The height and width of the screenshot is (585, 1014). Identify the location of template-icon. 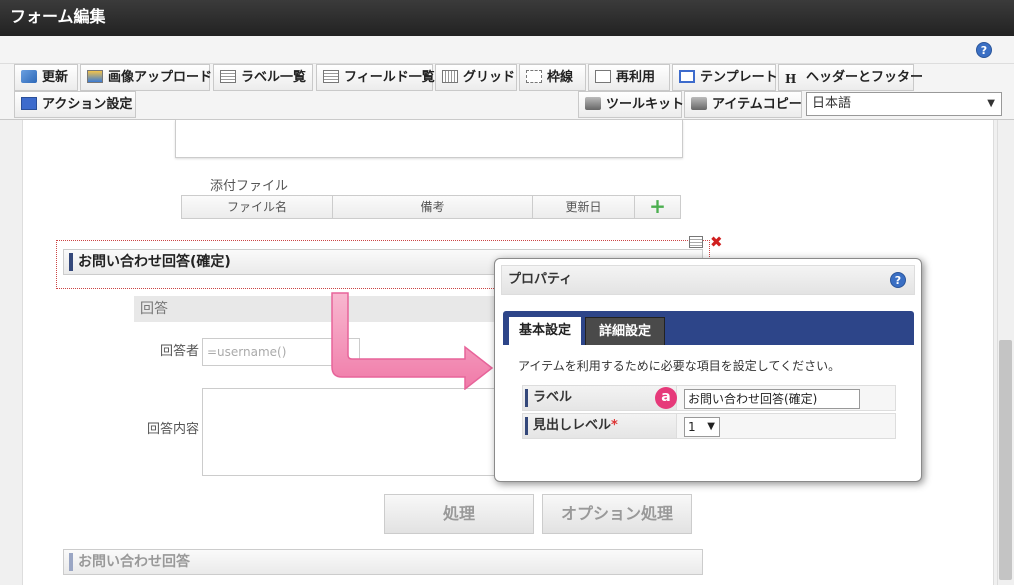
(687, 76).